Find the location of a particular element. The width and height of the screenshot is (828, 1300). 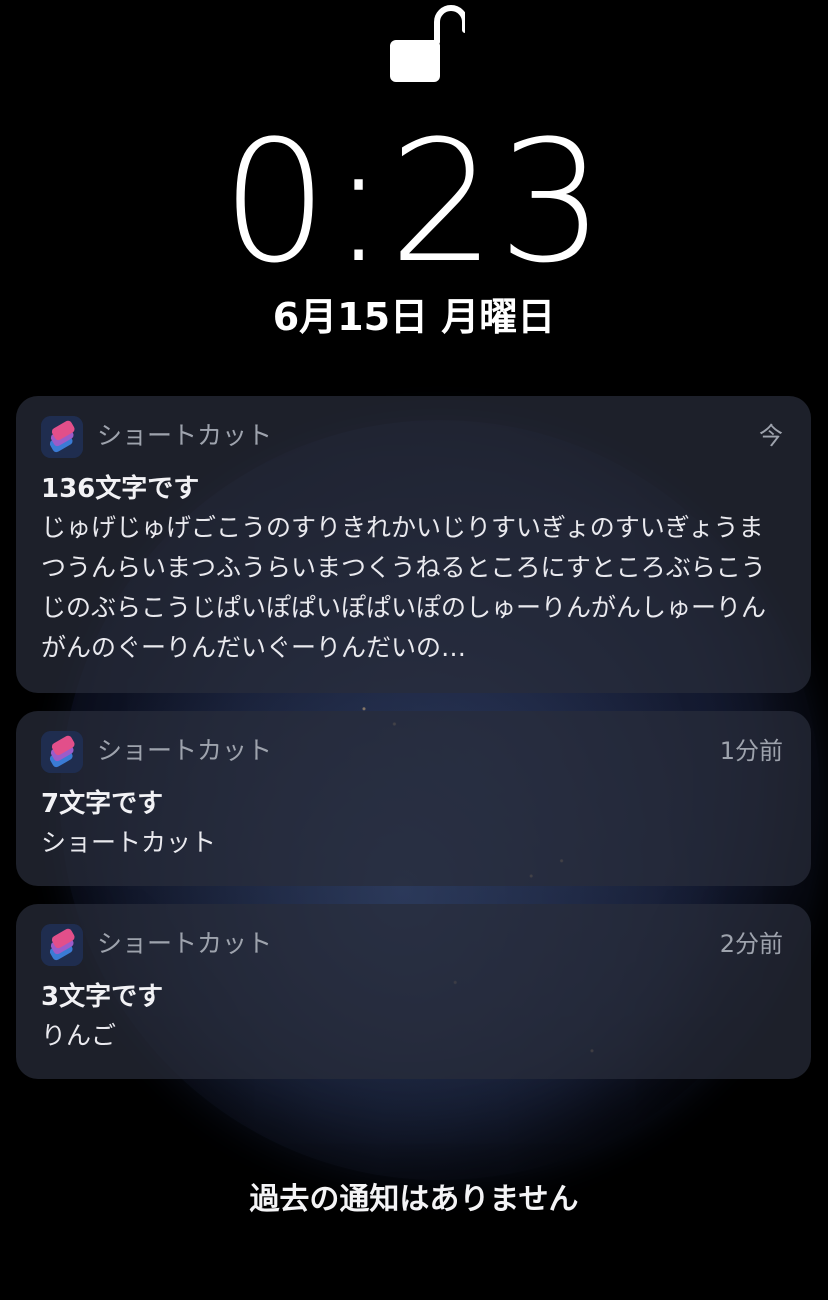

notification-card: ショートカット 2分前 3文字です りんご is located at coordinates (413, 991).